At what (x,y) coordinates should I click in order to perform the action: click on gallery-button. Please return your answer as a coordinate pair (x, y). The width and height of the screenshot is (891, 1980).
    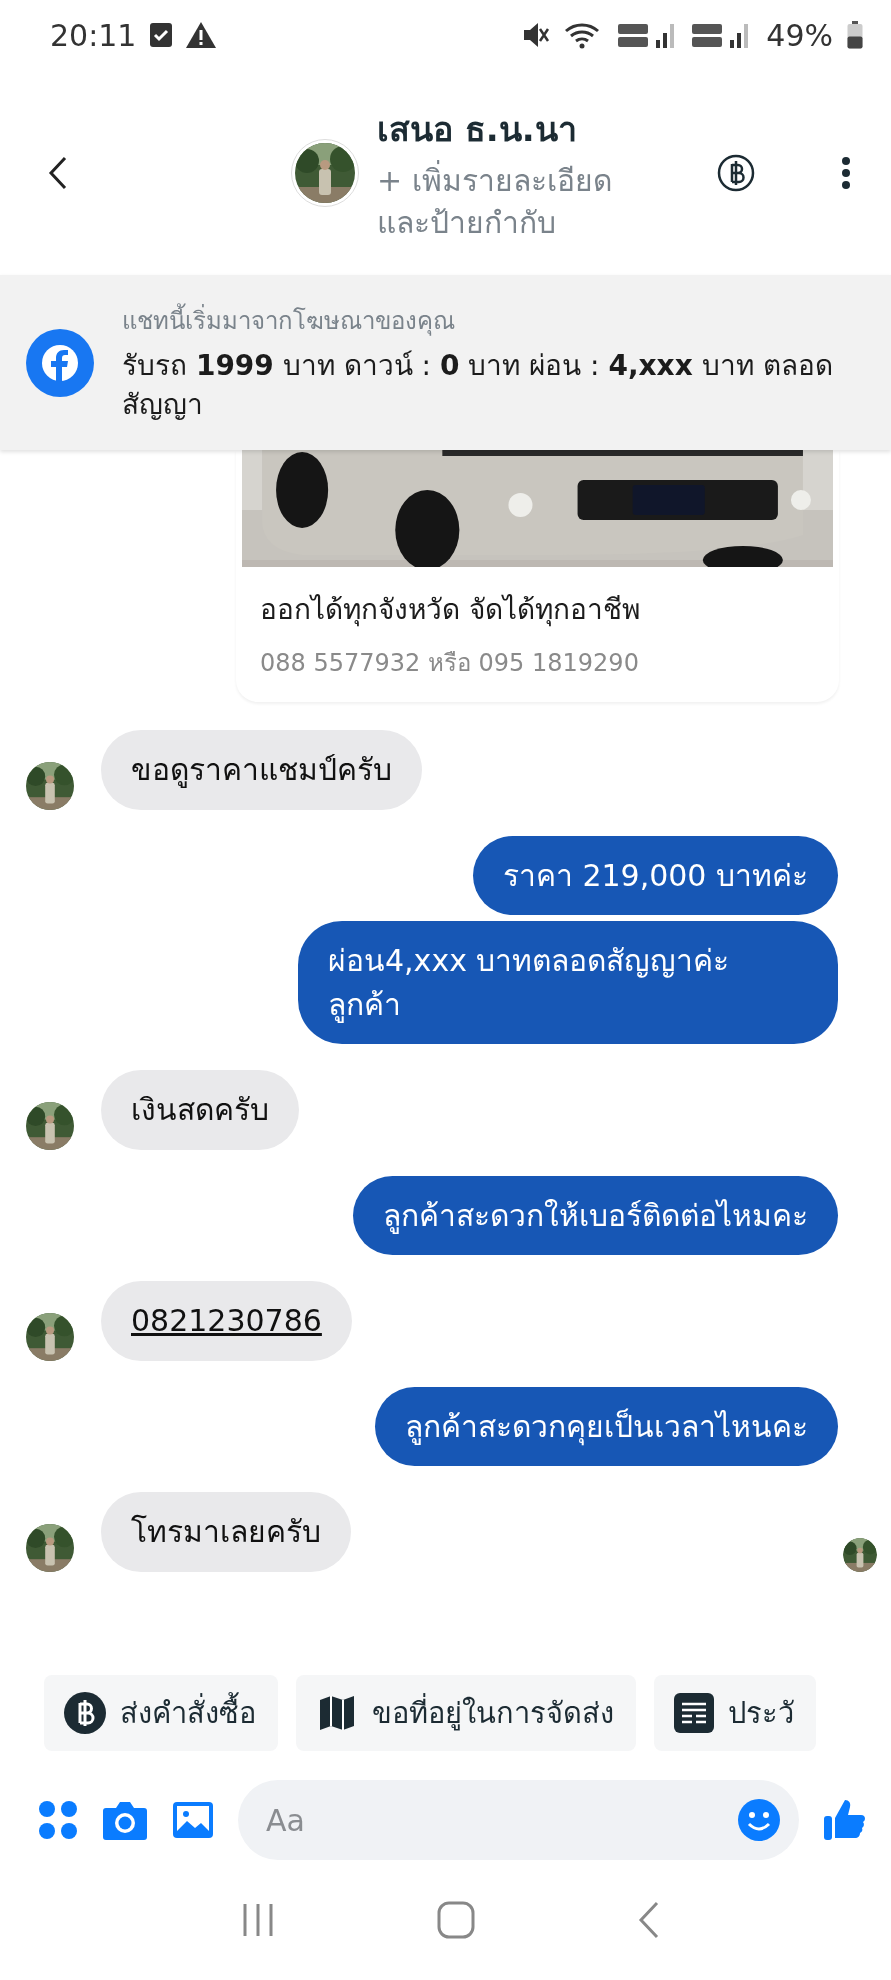
    Looking at the image, I should click on (193, 1820).